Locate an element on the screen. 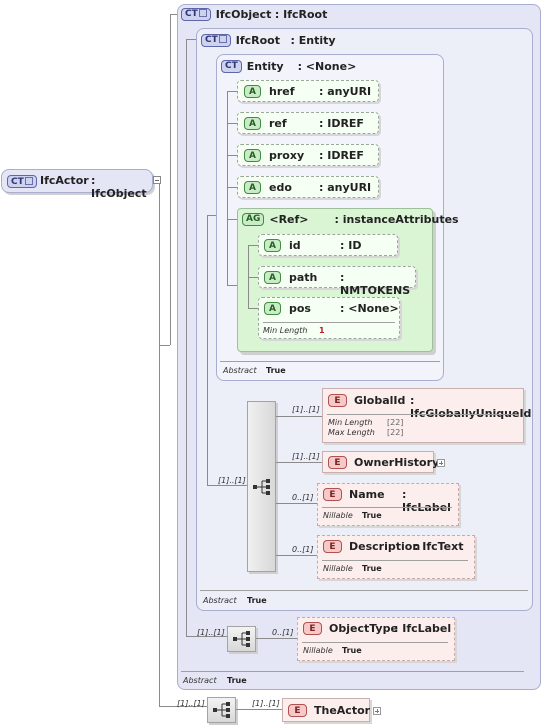  attribute-type: : NMTOKENS is located at coordinates (375, 284).